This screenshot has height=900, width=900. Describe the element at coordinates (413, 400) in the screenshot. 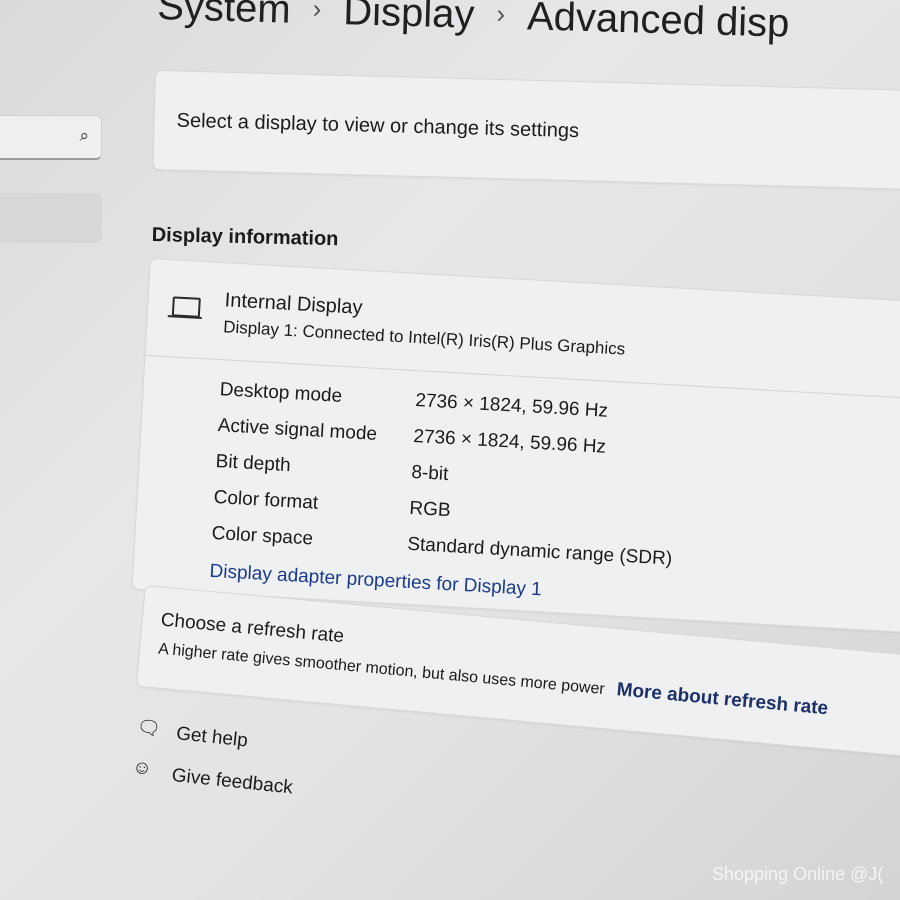

I see `info-row-desktop-mode: Desktop mode 2736 × 1824, 59.96 Hz` at that location.